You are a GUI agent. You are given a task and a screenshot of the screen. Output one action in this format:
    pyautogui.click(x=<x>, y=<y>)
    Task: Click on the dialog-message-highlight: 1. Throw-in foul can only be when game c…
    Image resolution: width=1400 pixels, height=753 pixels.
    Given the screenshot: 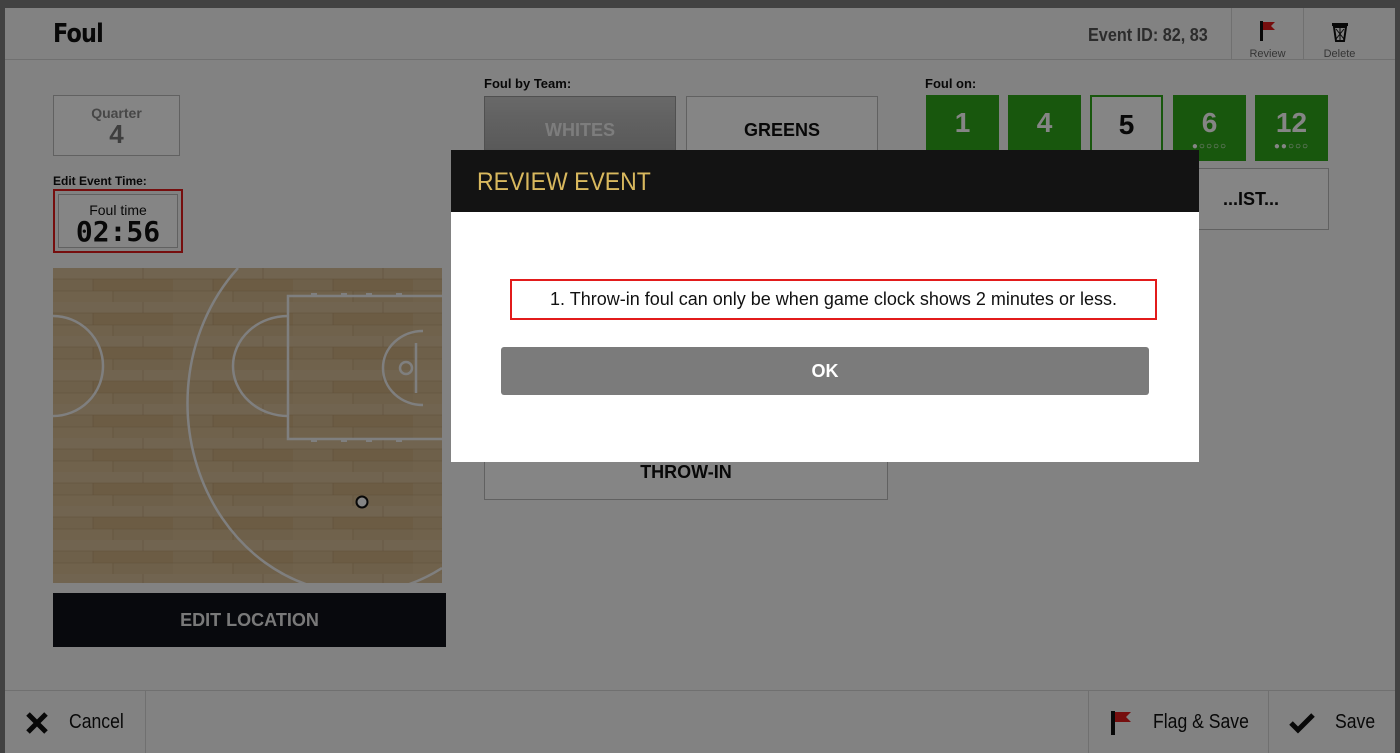 What is the action you would take?
    pyautogui.click(x=833, y=299)
    